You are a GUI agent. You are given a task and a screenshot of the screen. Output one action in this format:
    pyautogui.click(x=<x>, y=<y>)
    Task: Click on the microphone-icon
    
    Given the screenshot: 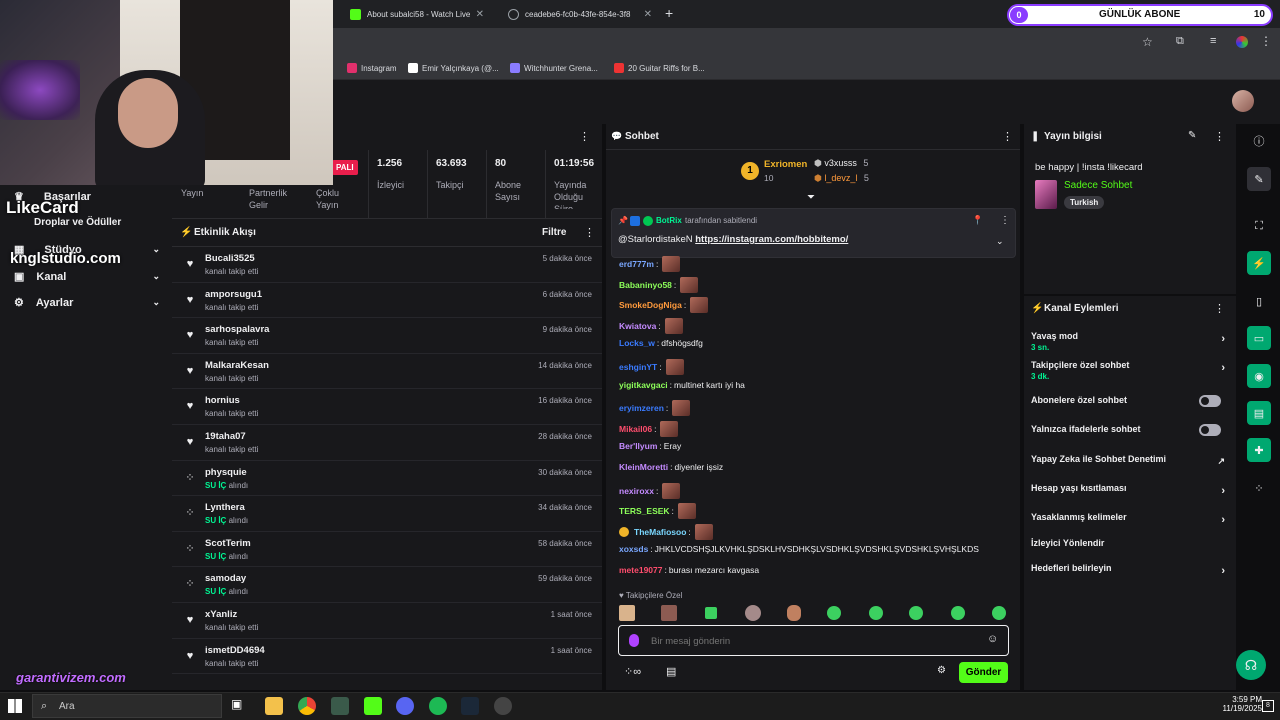 What is the action you would take?
    pyautogui.click(x=634, y=640)
    